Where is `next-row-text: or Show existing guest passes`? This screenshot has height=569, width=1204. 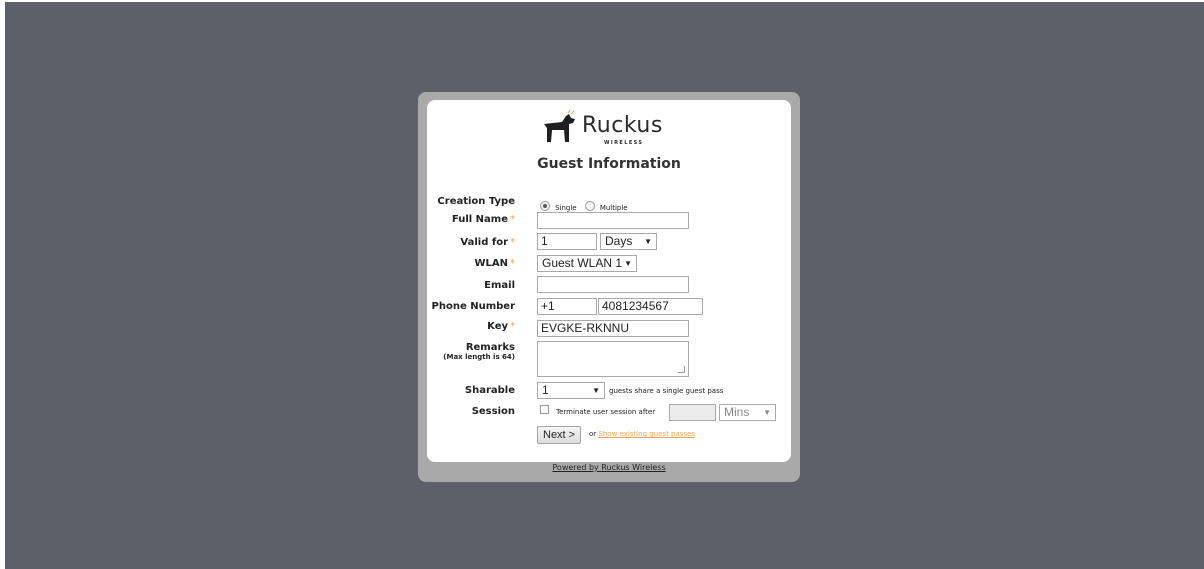
next-row-text: or Show existing guest passes is located at coordinates (642, 434).